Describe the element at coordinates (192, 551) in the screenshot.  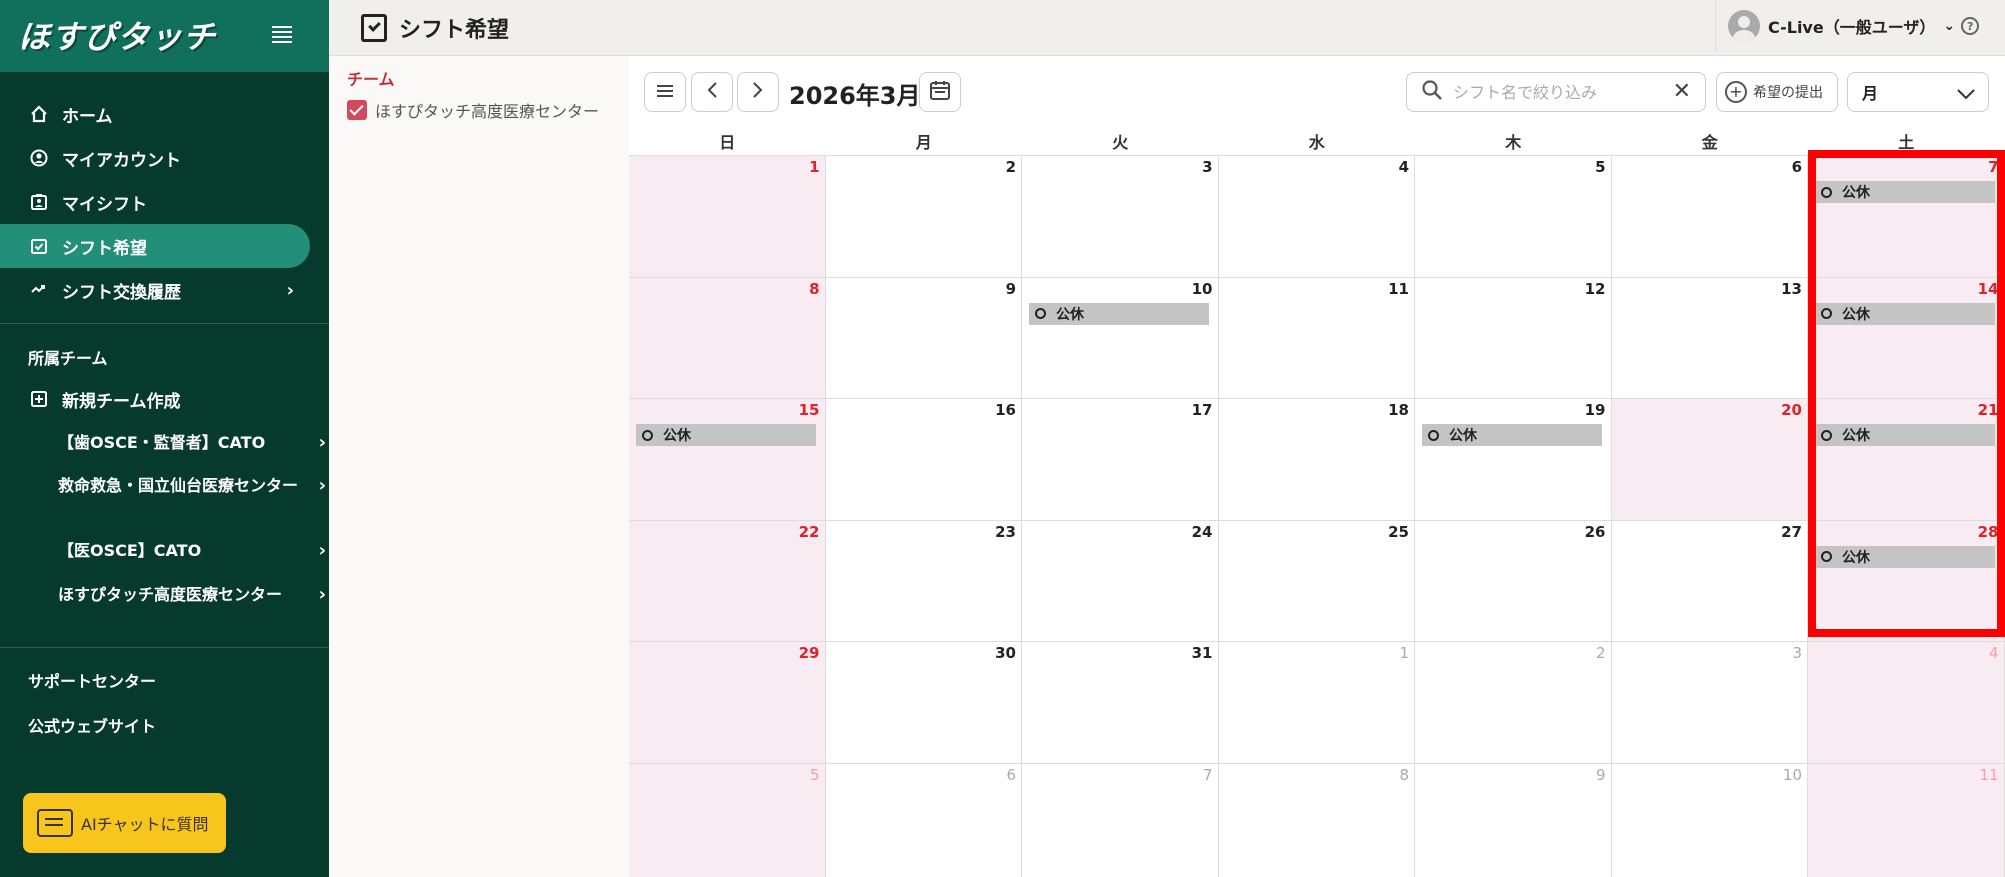
I see `team-item: 【医OSCE】CATO ›` at that location.